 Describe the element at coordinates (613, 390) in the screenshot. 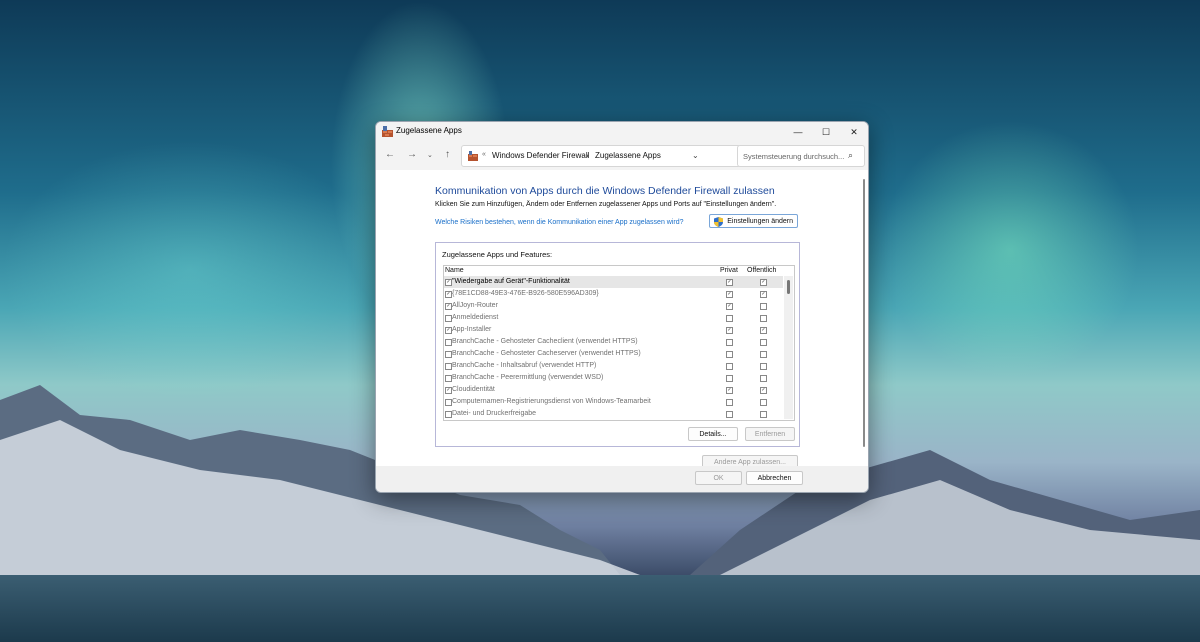

I see `list-item: ✓ Cloudidentität ✓ ✓` at that location.